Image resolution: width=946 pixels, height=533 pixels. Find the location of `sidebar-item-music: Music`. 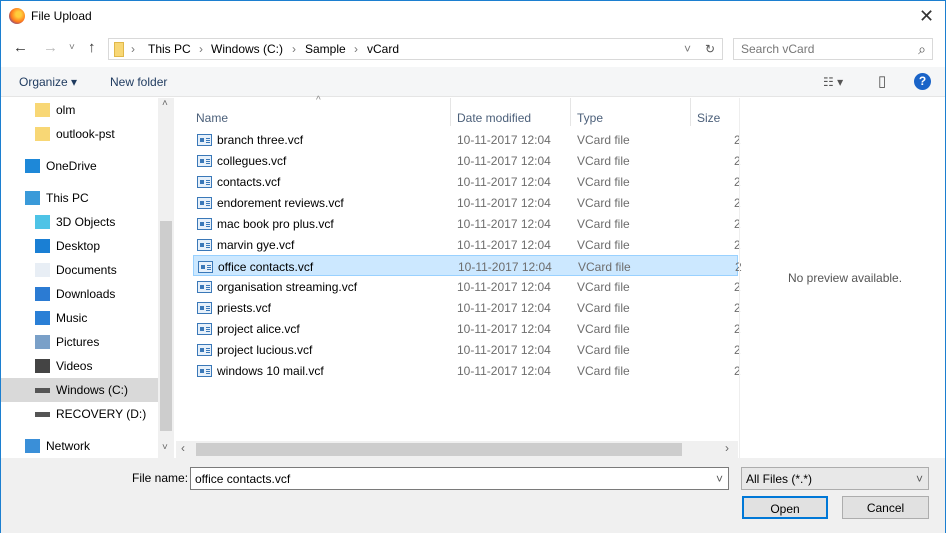

sidebar-item-music: Music is located at coordinates (79, 318).